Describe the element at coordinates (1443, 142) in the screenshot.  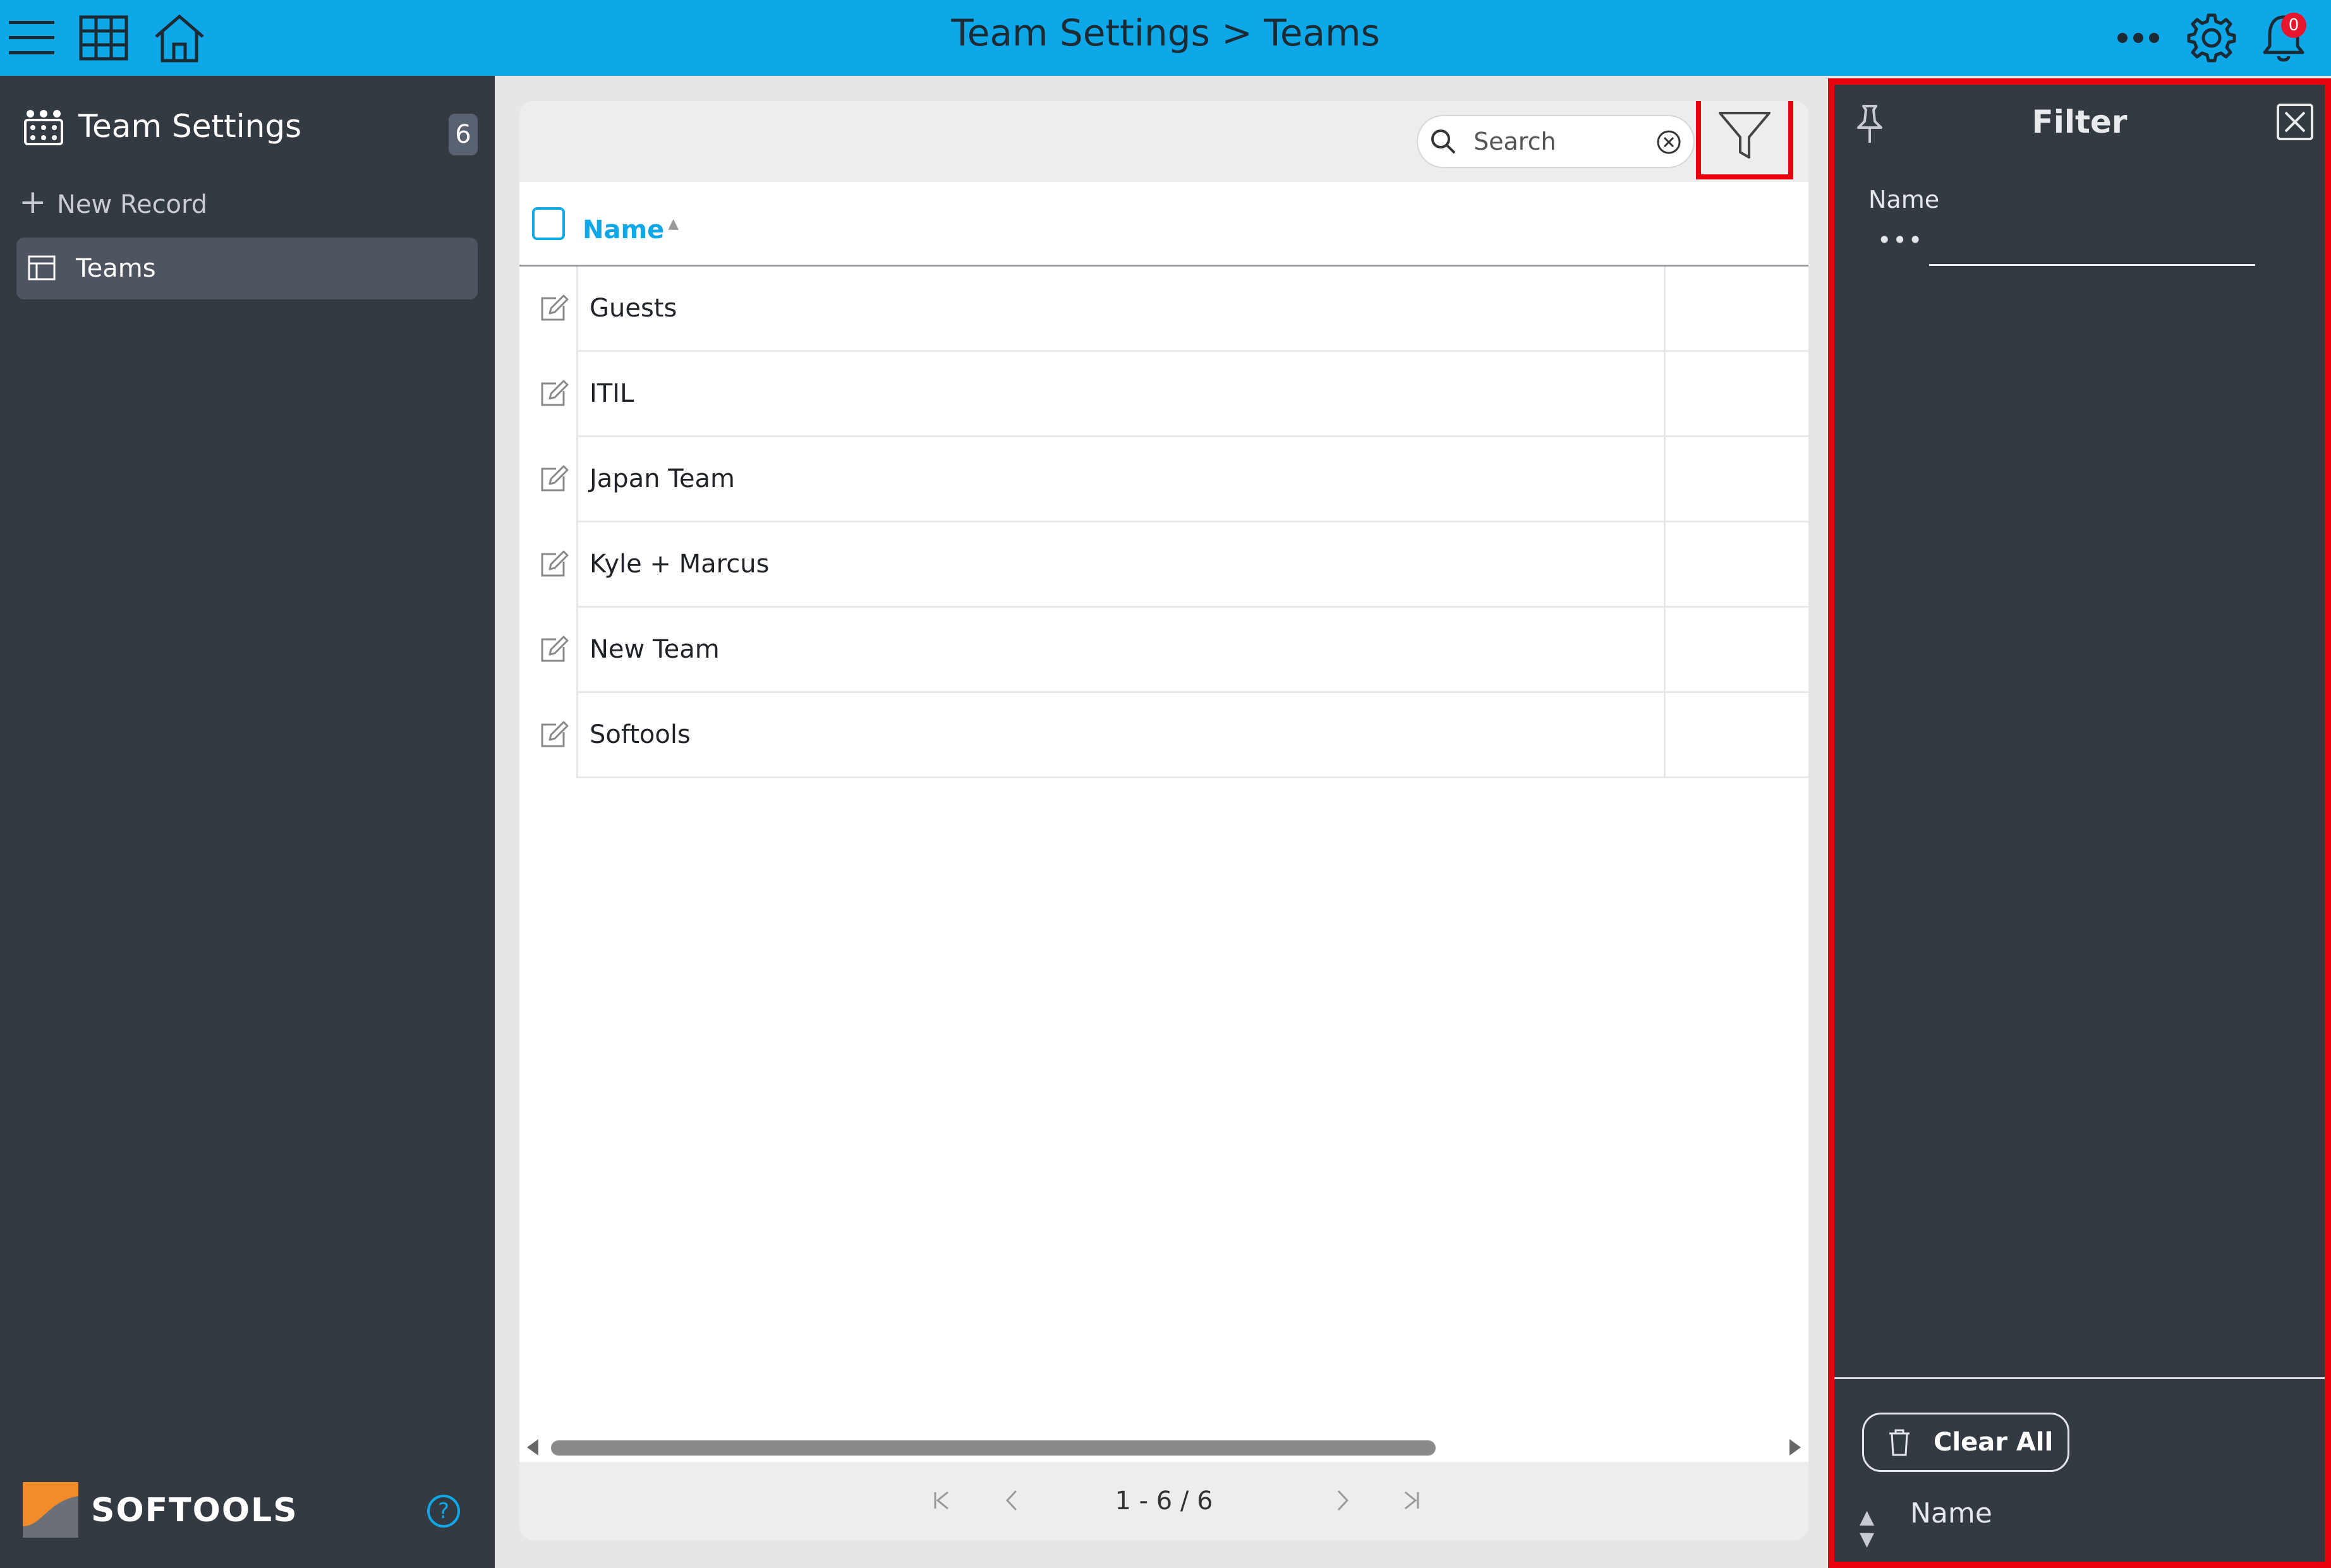
I see `search-icon` at that location.